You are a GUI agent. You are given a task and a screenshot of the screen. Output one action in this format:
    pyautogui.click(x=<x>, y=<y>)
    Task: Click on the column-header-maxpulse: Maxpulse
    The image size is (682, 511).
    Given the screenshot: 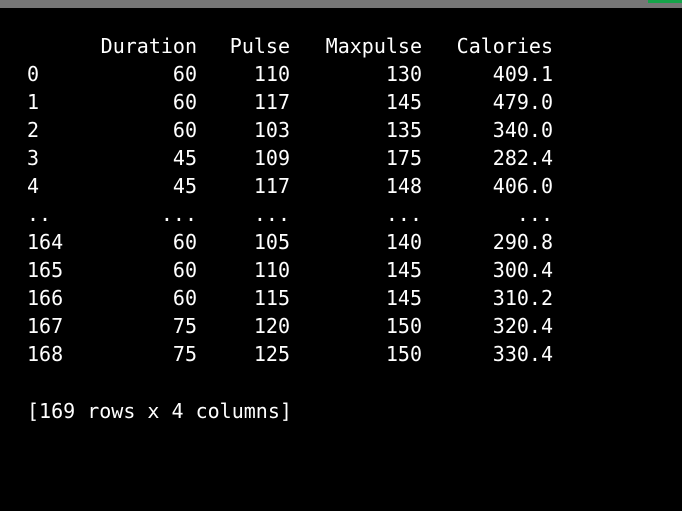 What is the action you would take?
    pyautogui.click(x=373, y=46)
    